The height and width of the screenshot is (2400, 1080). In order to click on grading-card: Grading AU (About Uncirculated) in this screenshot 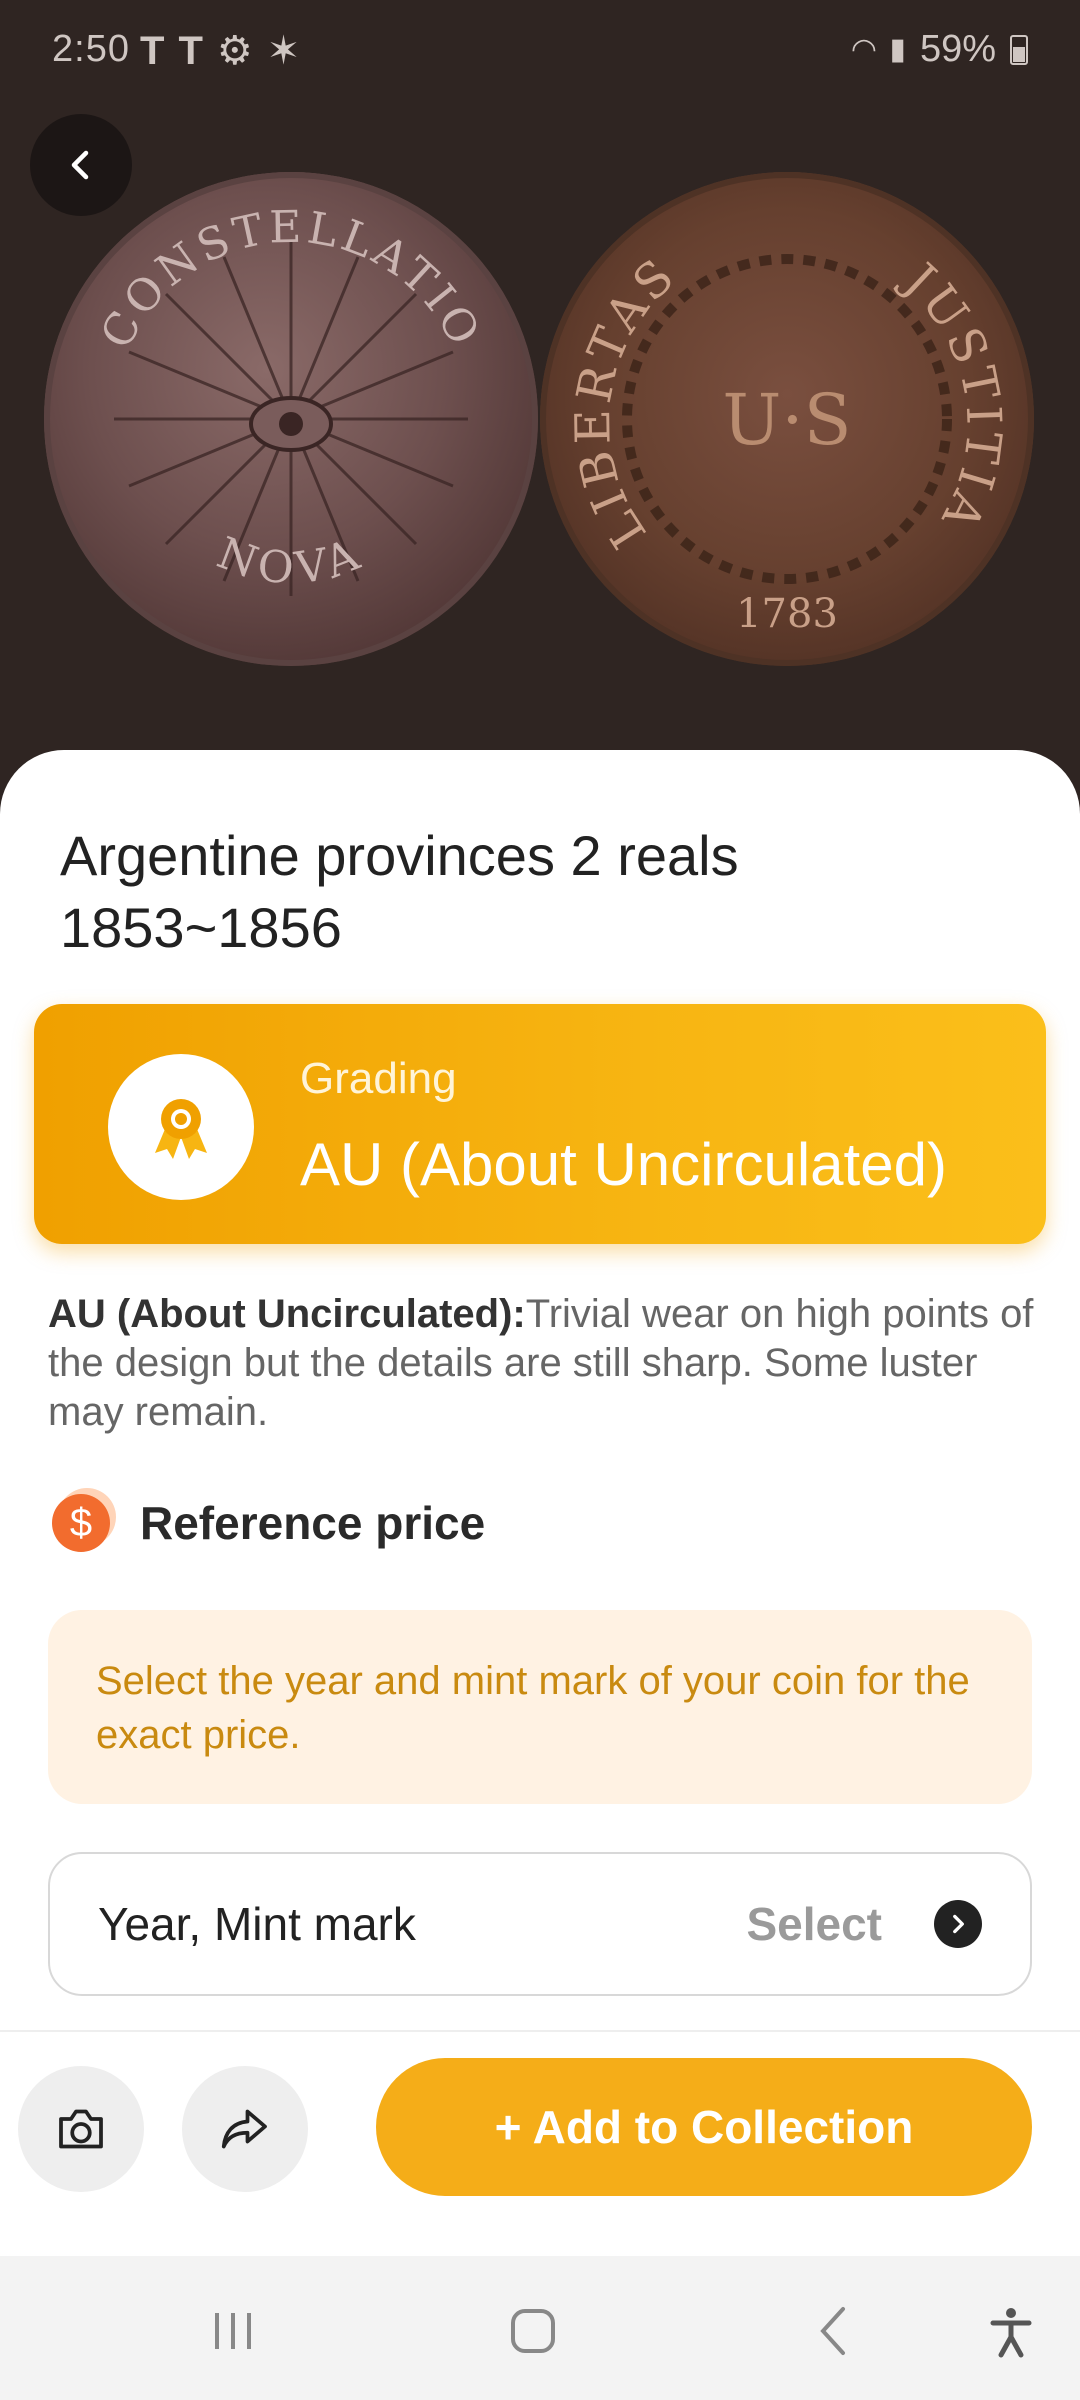, I will do `click(540, 1124)`.